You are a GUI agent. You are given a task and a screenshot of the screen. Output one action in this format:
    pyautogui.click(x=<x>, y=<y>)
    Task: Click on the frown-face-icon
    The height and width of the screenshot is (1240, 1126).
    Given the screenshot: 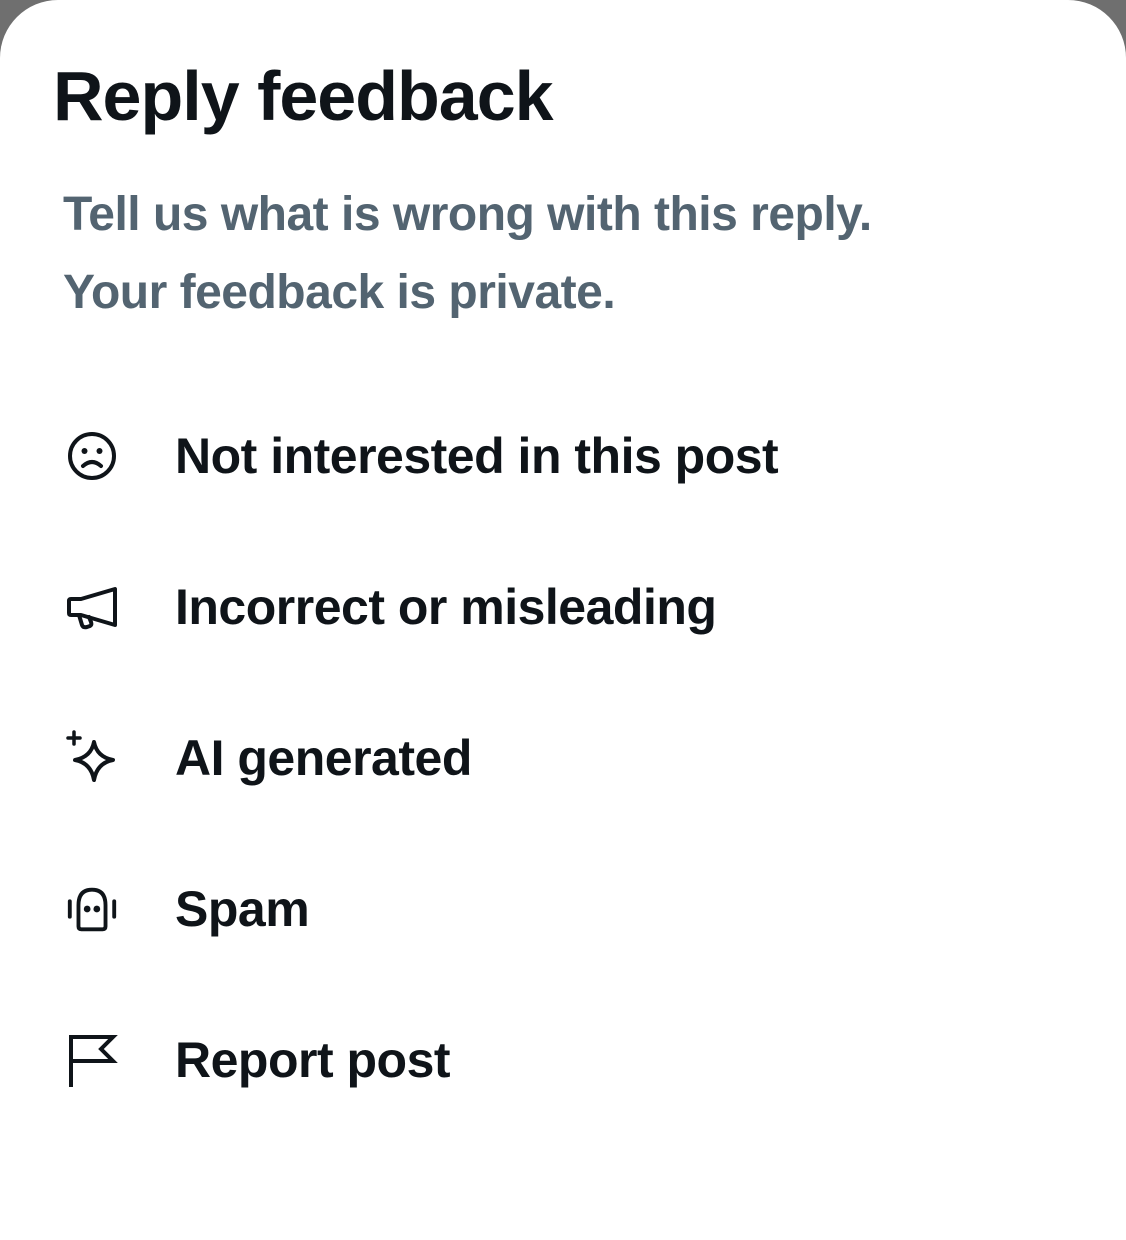 What is the action you would take?
    pyautogui.click(x=92, y=456)
    